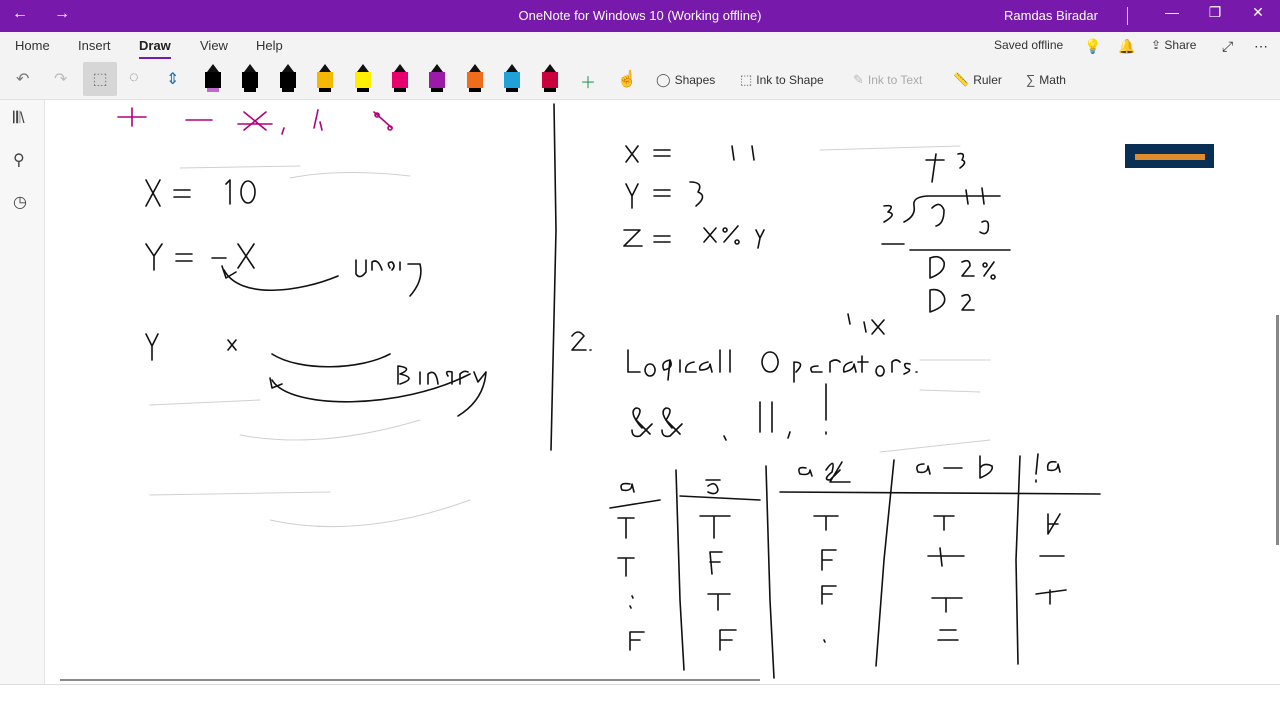 The image size is (1280, 720). I want to click on shapes-icon: ◯, so click(663, 79).